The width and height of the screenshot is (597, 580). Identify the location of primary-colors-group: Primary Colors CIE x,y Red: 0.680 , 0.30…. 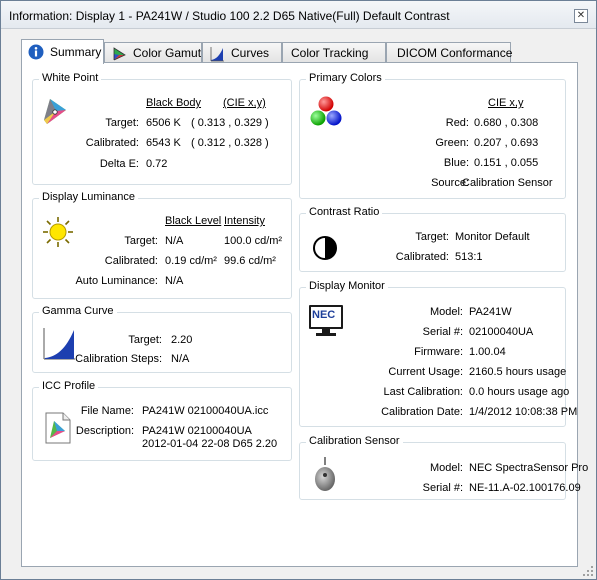
(432, 135).